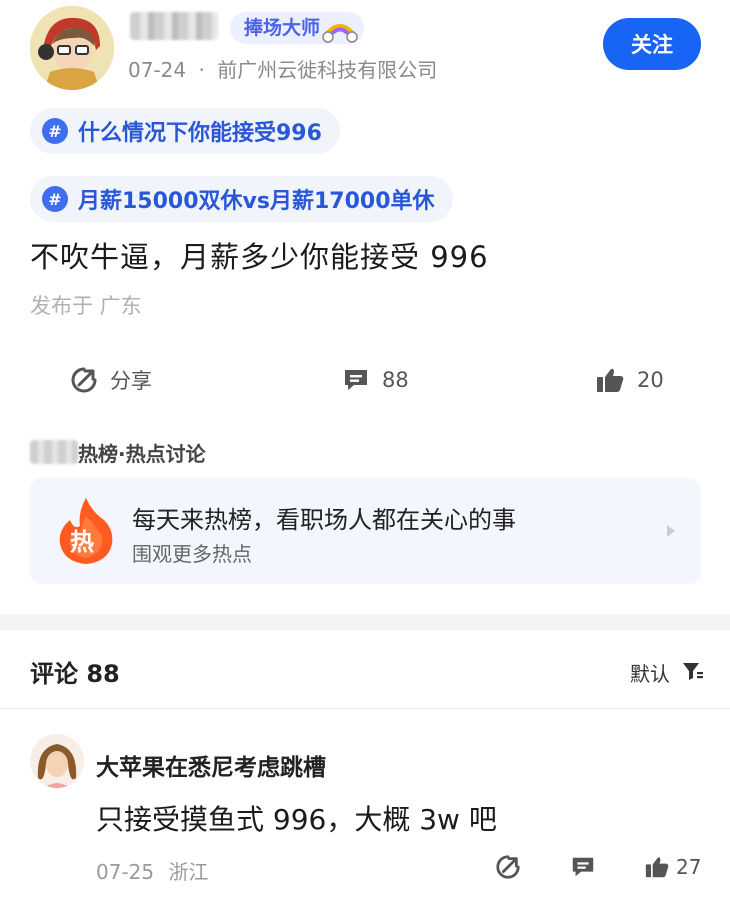 The width and height of the screenshot is (730, 902). I want to click on topic-tag: # 月薪15000双休vs月薪17000单休, so click(241, 199).